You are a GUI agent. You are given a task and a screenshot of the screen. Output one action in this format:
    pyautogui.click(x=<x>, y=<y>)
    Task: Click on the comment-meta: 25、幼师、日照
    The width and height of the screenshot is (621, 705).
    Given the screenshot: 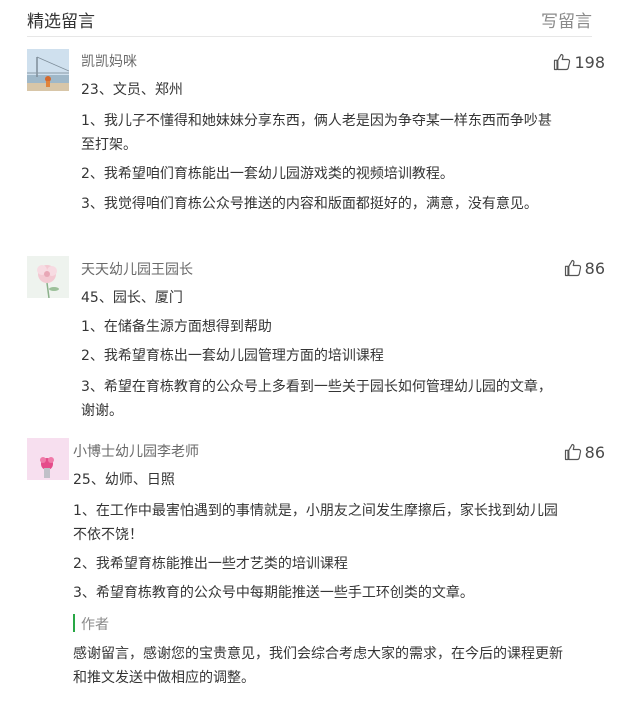 What is the action you would take?
    pyautogui.click(x=124, y=480)
    